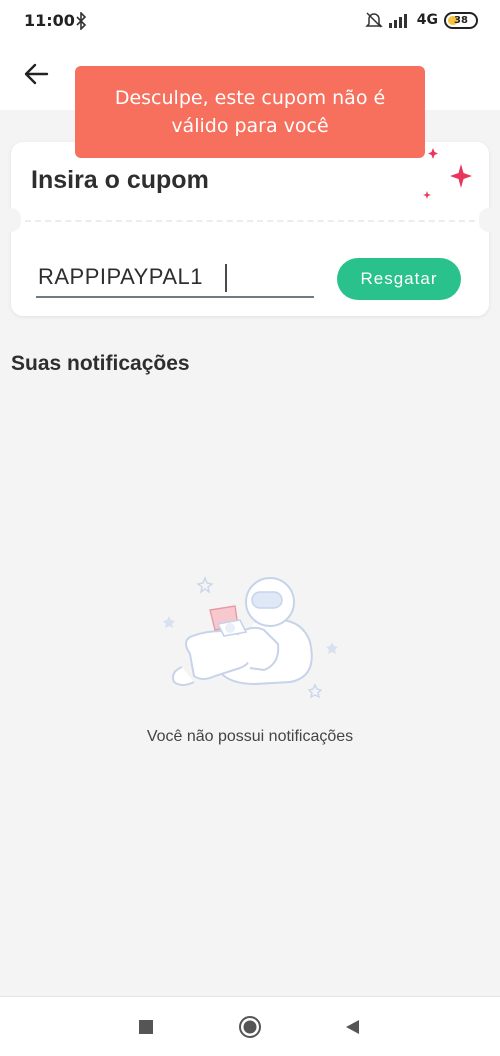  I want to click on network-label: 4G, so click(427, 20).